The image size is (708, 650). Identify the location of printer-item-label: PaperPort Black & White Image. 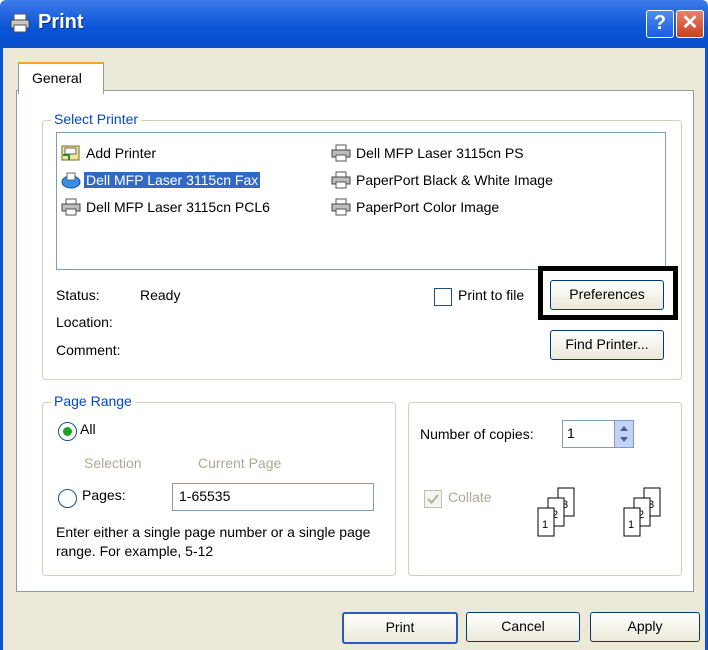
(454, 180).